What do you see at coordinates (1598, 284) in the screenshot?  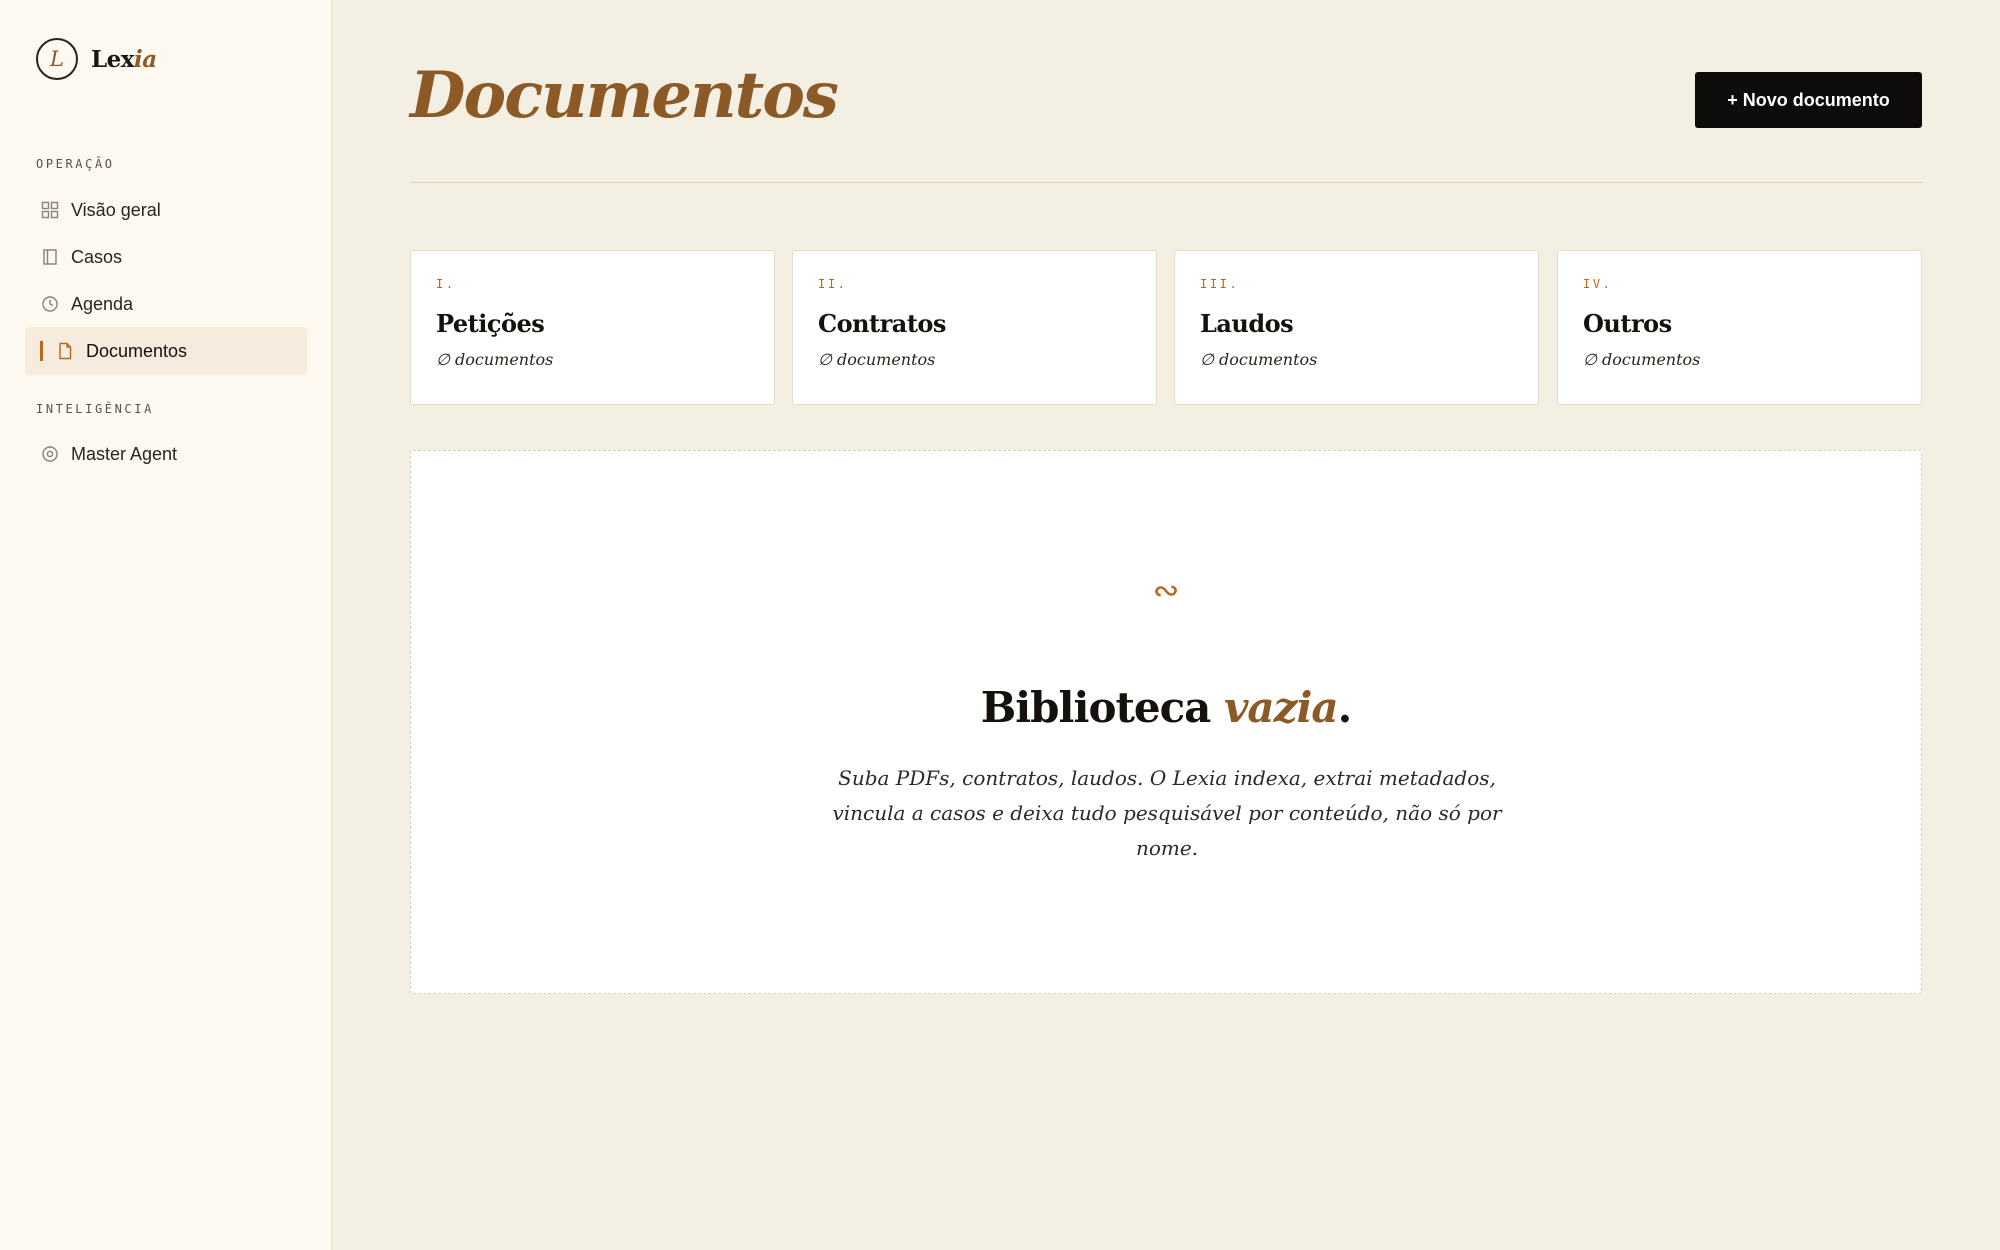 I see `category-numeral: IV.` at bounding box center [1598, 284].